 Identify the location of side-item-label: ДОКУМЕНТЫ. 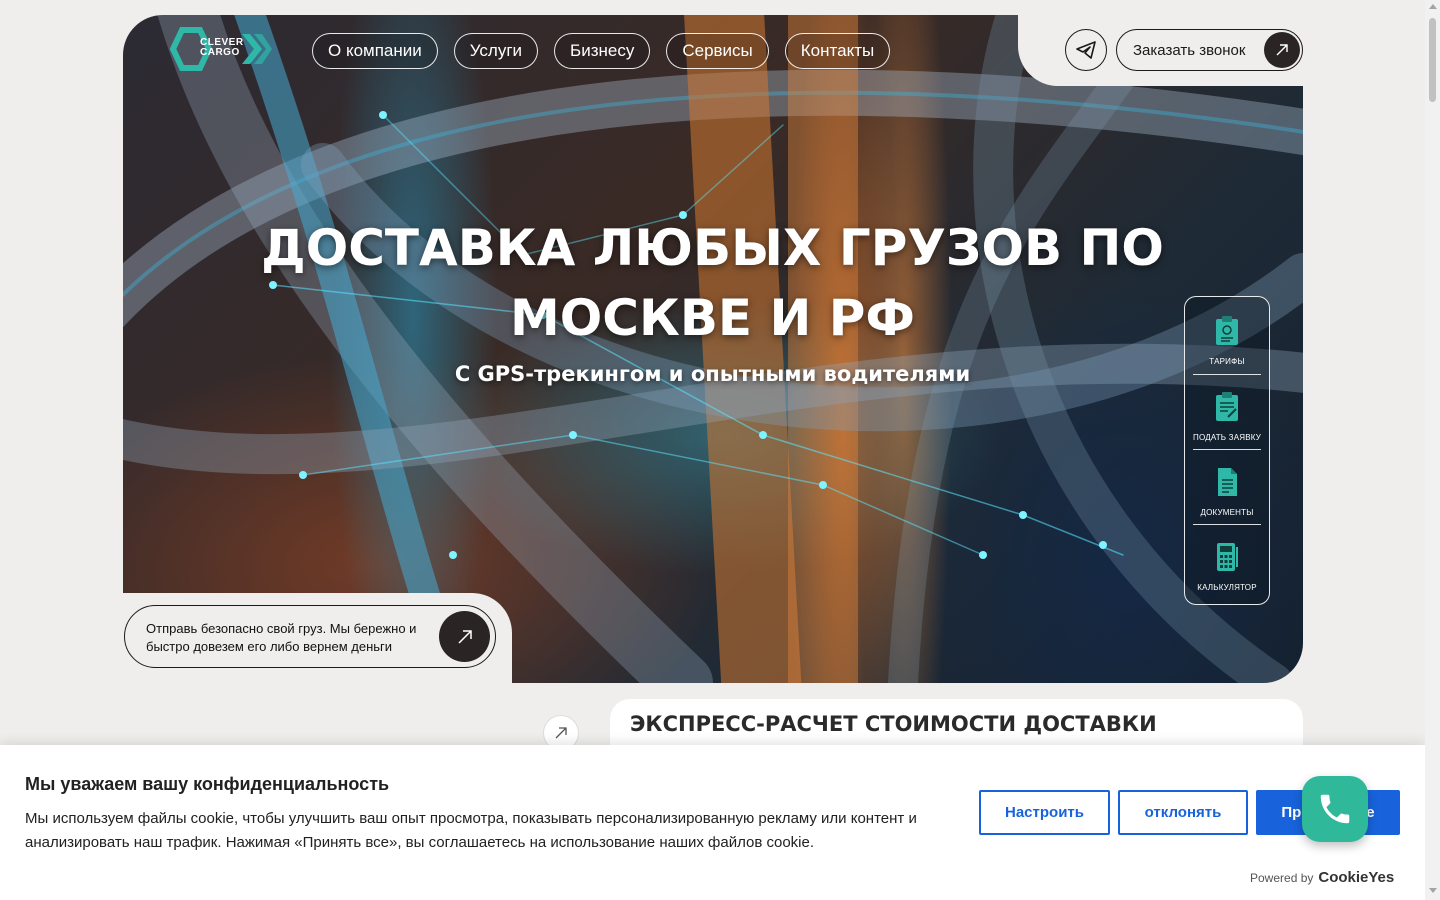
(1227, 512).